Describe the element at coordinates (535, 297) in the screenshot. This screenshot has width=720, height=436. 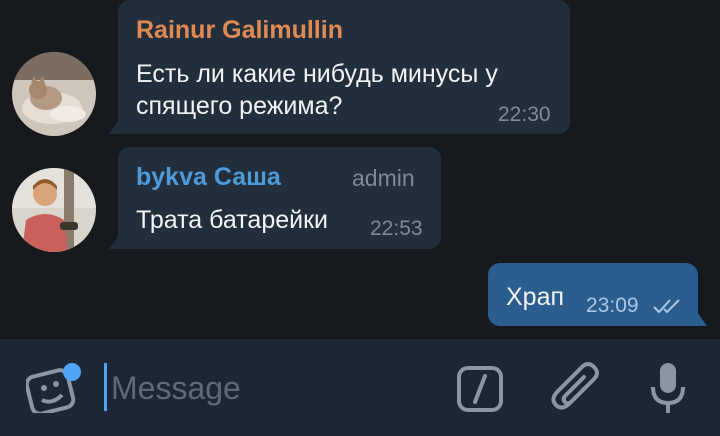
I see `message-text: Храп` at that location.